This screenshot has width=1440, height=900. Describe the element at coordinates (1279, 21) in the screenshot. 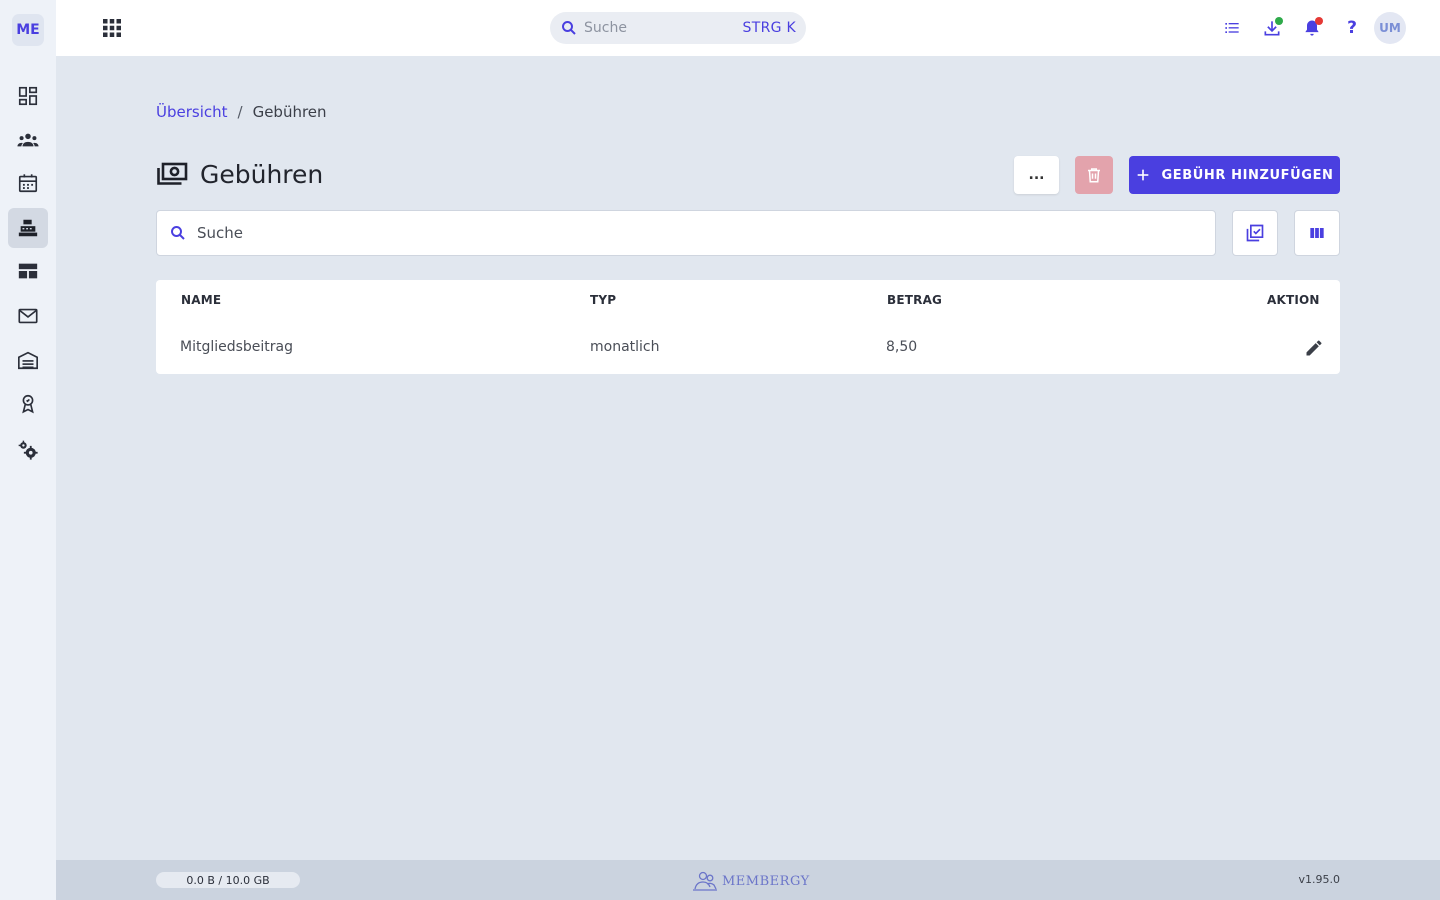

I see `download-status-dot` at that location.